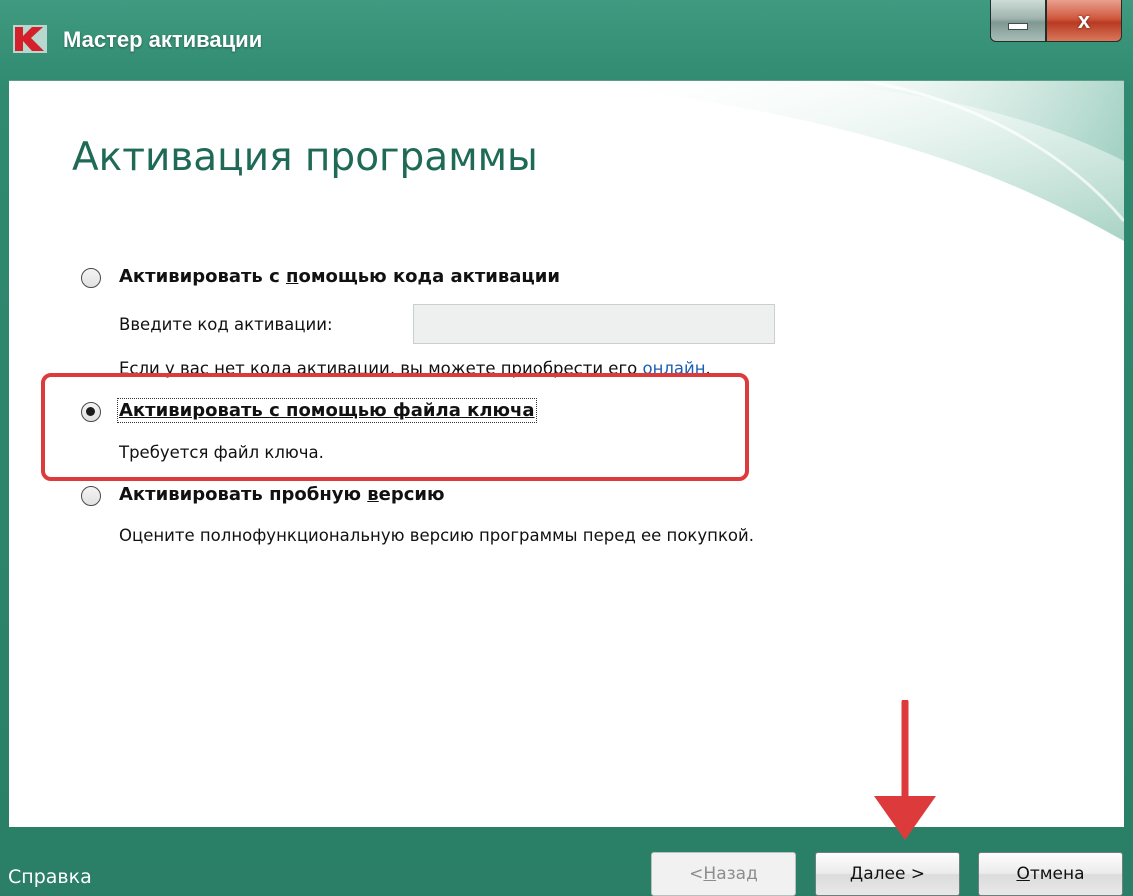 This screenshot has width=1133, height=896. Describe the element at coordinates (50, 877) in the screenshot. I see `help-link: Справка` at that location.